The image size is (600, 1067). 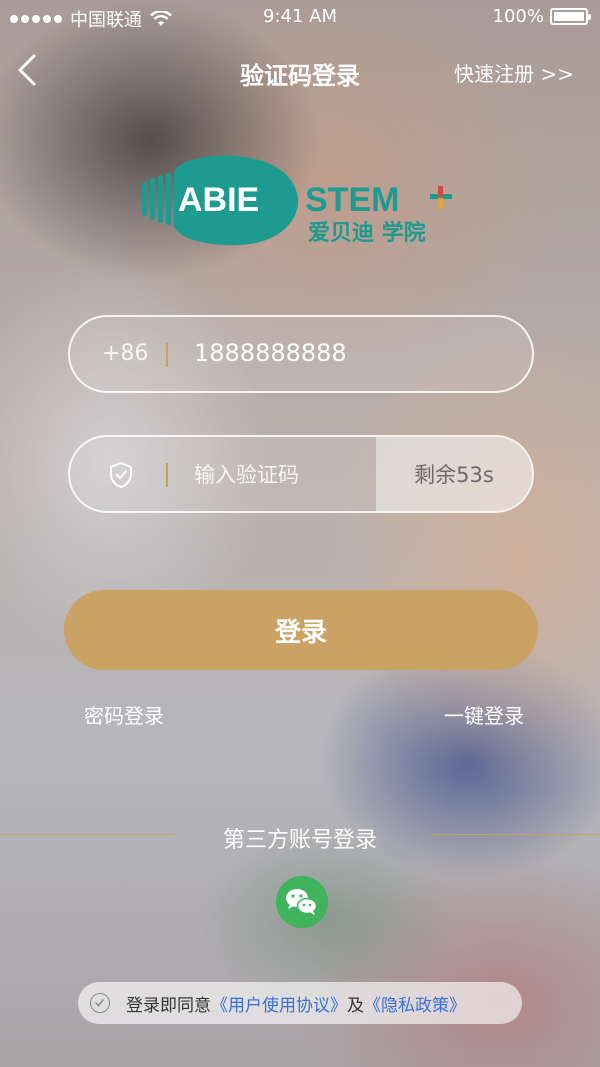 What do you see at coordinates (570, 16) in the screenshot?
I see `battery-icon` at bounding box center [570, 16].